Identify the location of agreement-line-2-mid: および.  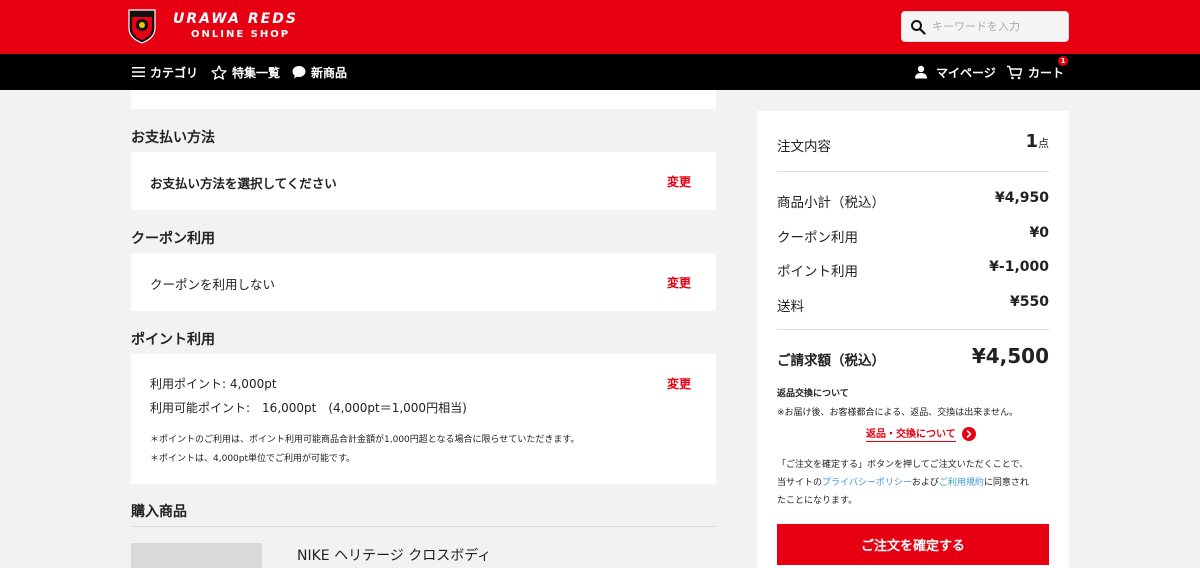
(925, 483).